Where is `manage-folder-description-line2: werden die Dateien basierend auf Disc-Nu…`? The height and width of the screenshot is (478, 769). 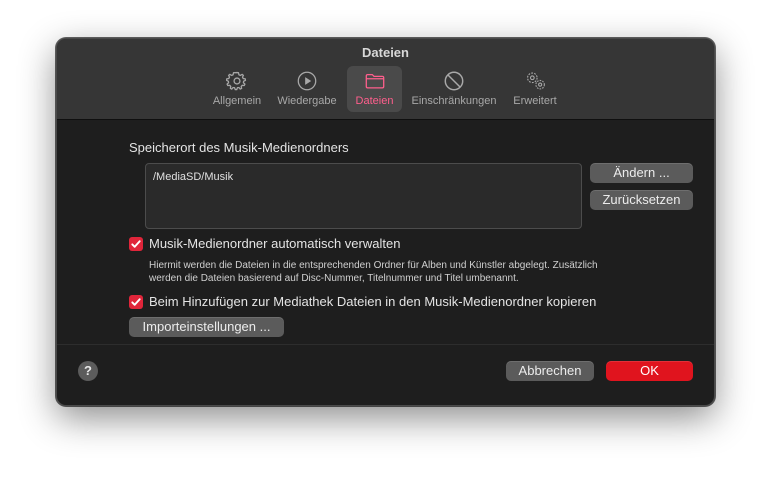 manage-folder-description-line2: werden die Dateien basierend auf Disc-Nu… is located at coordinates (334, 278).